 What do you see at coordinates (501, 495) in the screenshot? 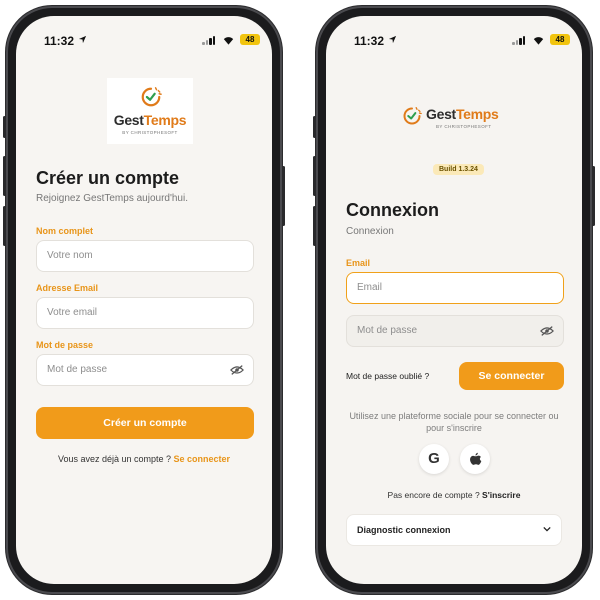
I see `signup-link: S'inscrire` at bounding box center [501, 495].